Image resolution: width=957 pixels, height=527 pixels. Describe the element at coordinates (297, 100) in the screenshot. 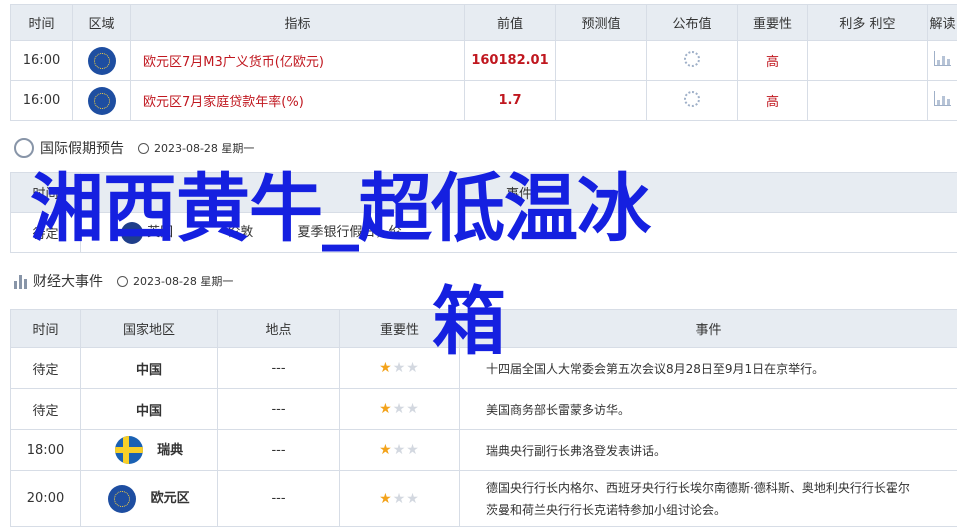

I see `indicator-name: 欧元区7月家庭贷款年率(%)` at that location.